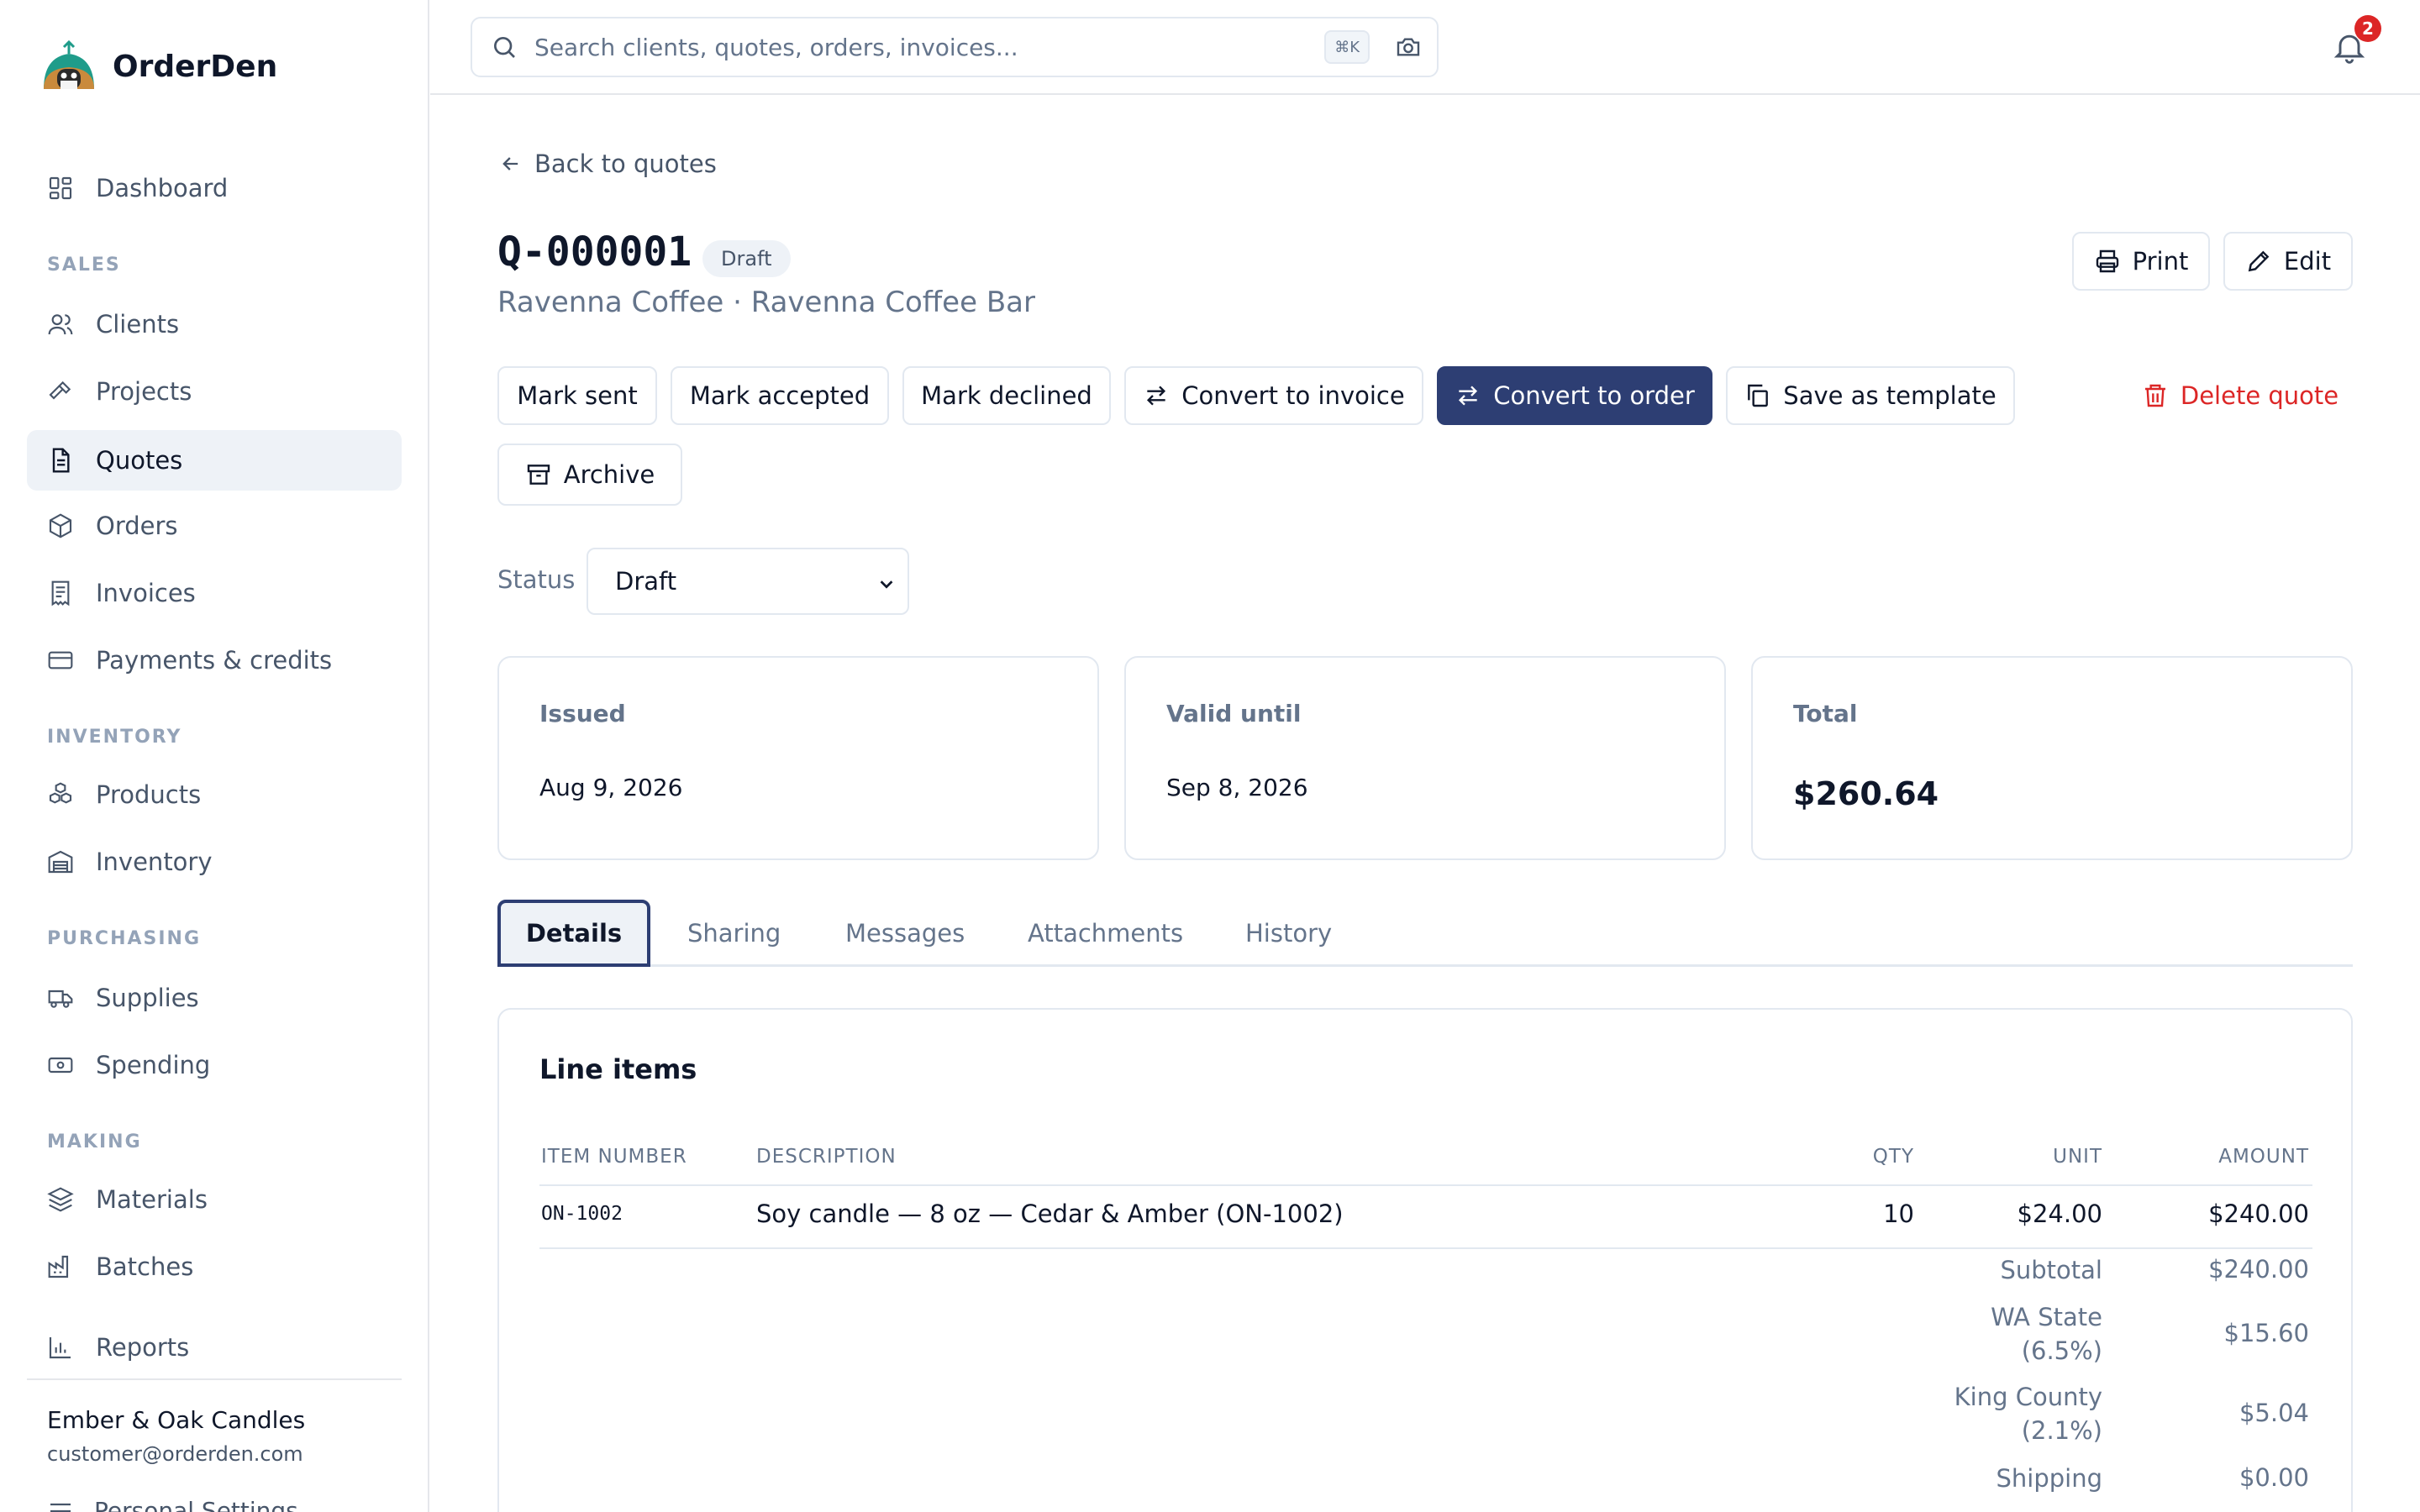 Image resolution: width=2420 pixels, height=1512 pixels. What do you see at coordinates (2367, 28) in the screenshot?
I see `notification-badge: 2` at bounding box center [2367, 28].